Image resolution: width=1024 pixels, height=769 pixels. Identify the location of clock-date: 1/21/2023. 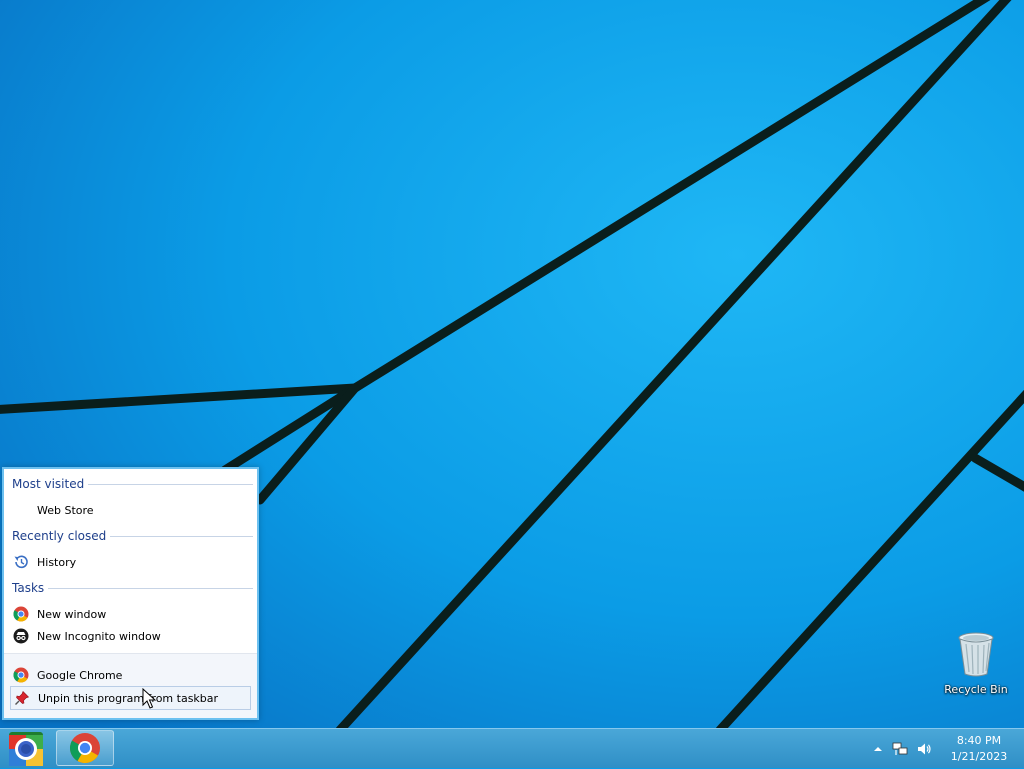
(979, 756).